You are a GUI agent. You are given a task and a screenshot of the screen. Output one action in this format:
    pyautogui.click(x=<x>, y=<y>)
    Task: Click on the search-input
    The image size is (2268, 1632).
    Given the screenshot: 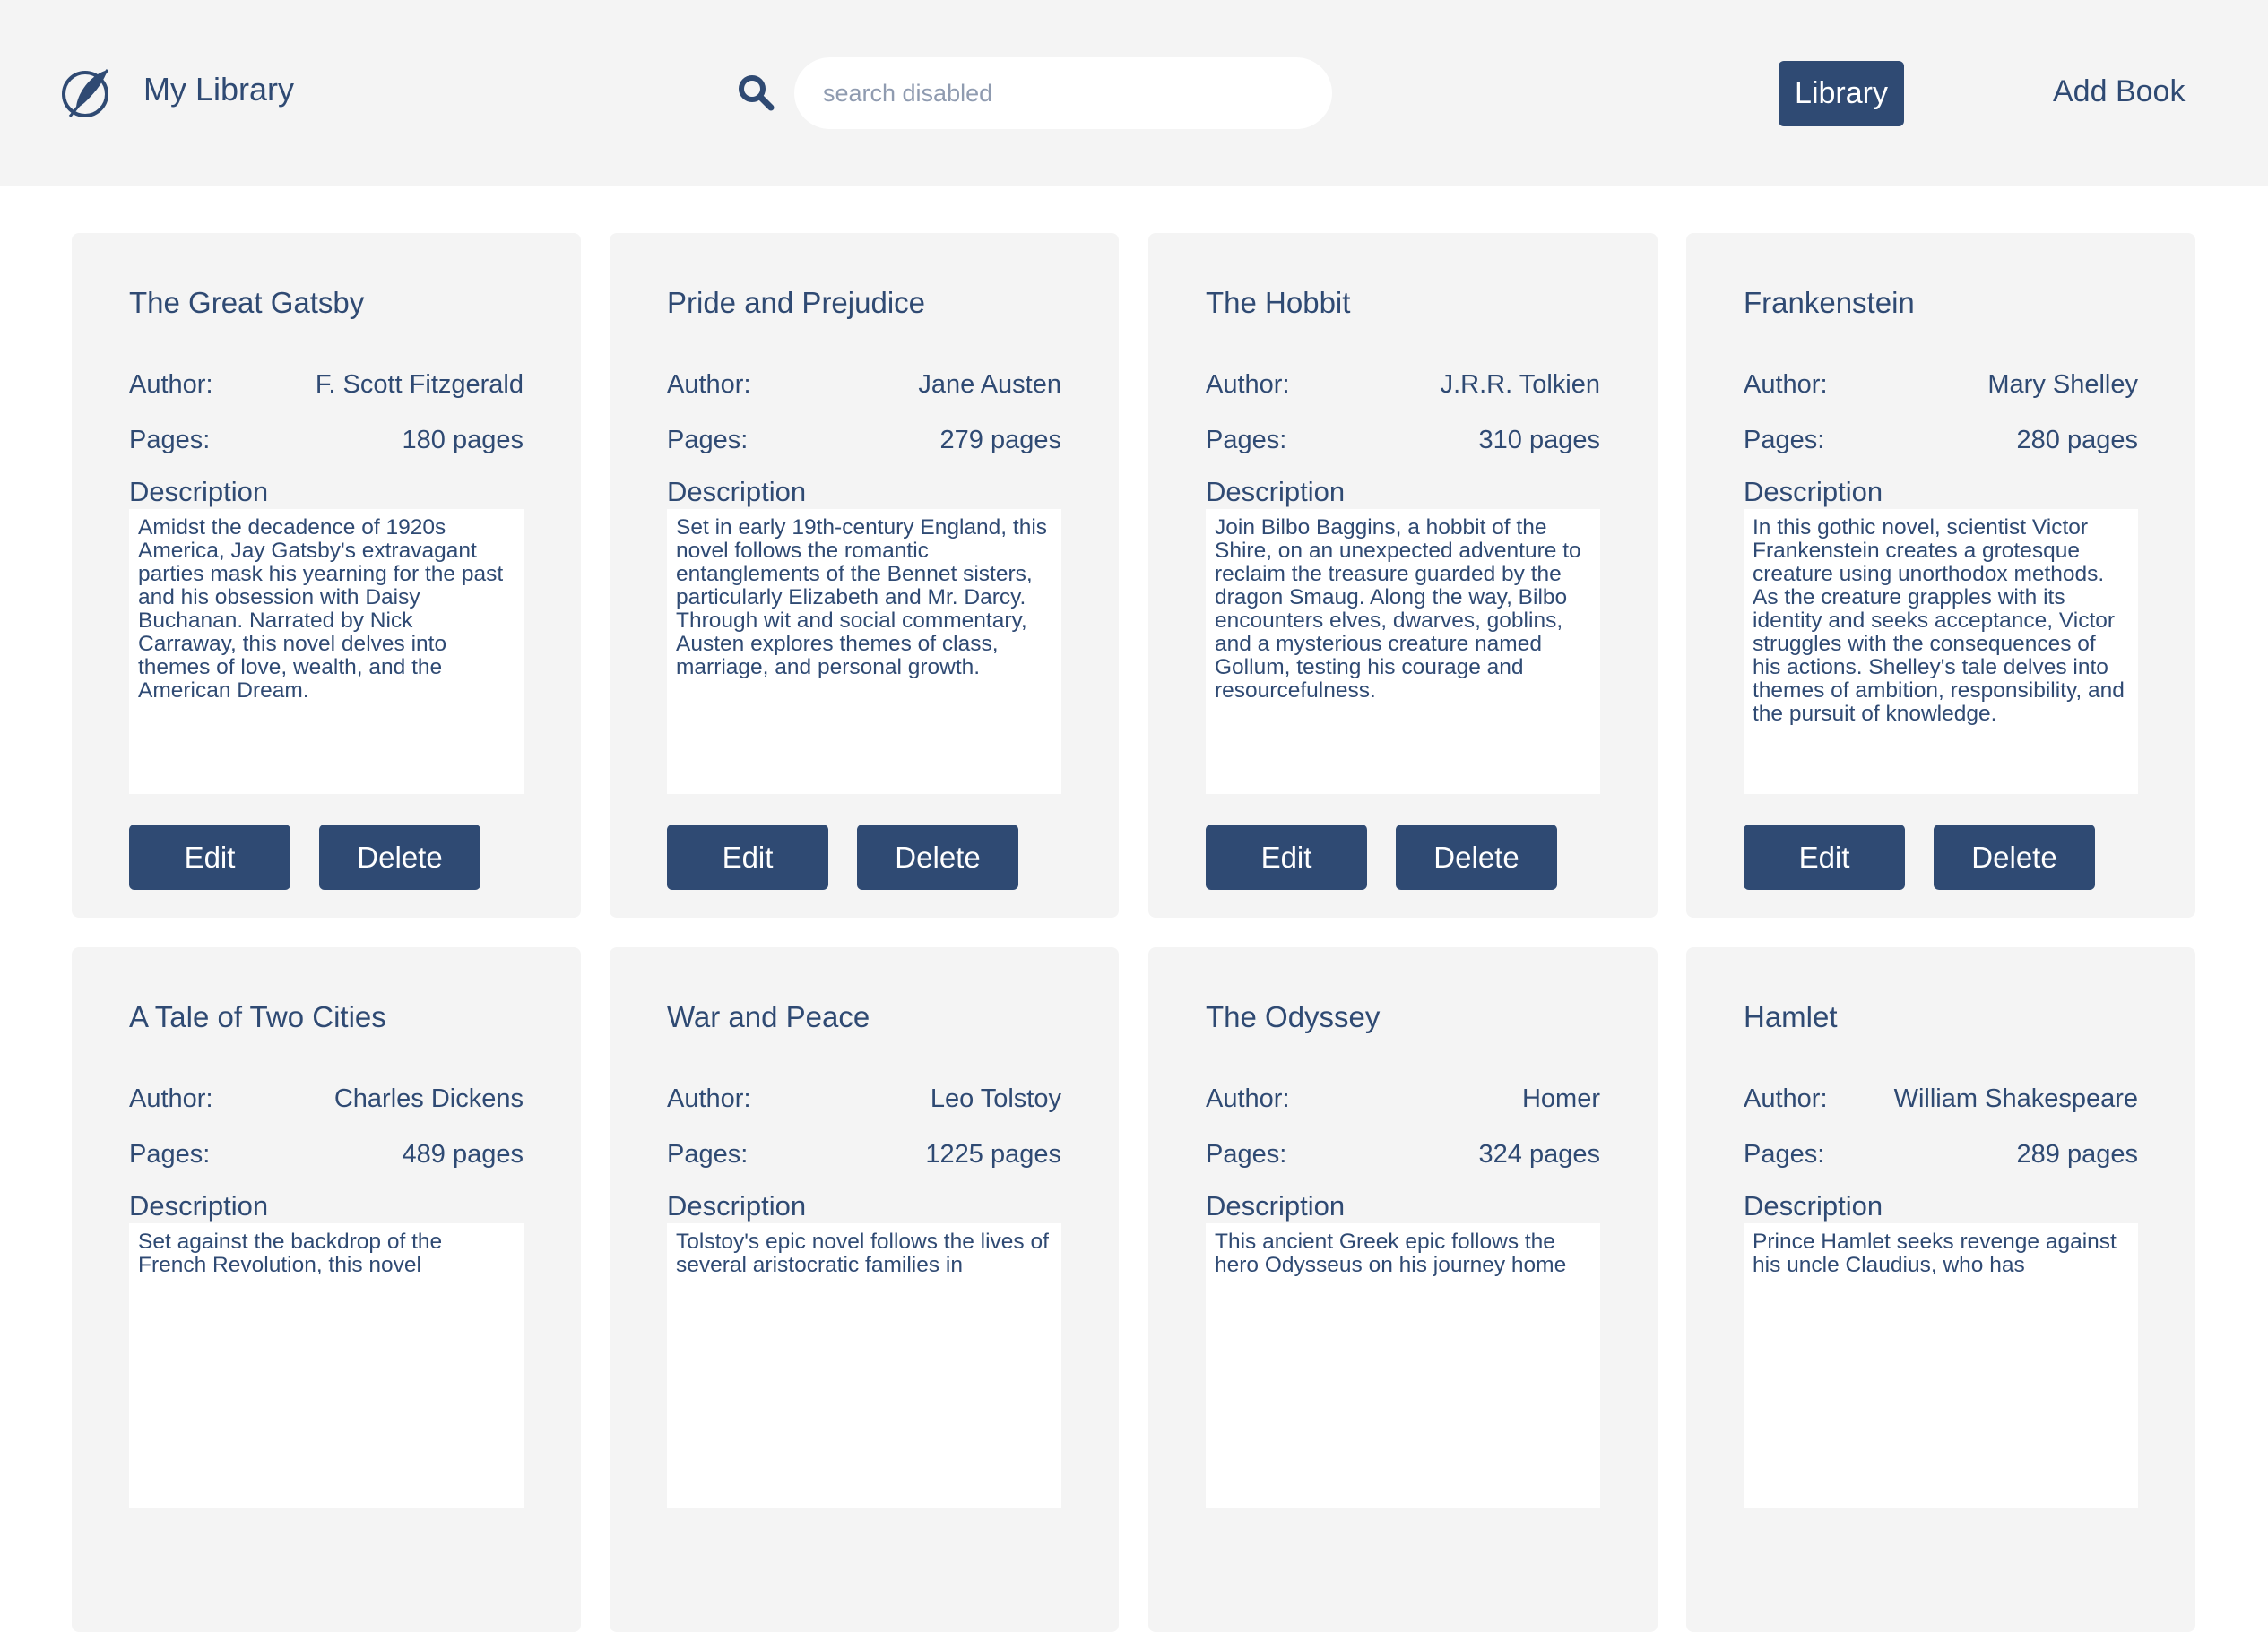 What is the action you would take?
    pyautogui.click(x=1063, y=93)
    